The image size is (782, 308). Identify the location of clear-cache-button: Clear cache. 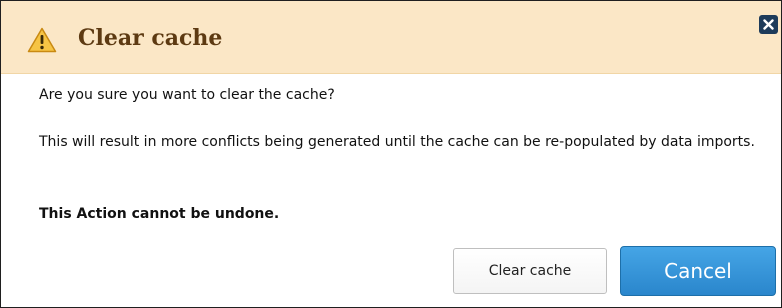
(530, 271).